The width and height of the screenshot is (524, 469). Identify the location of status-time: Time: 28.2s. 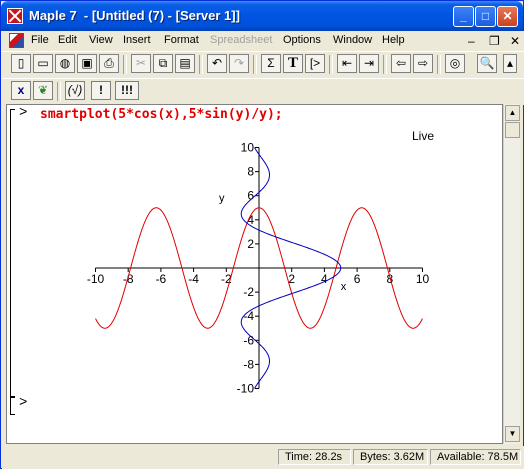
(314, 457).